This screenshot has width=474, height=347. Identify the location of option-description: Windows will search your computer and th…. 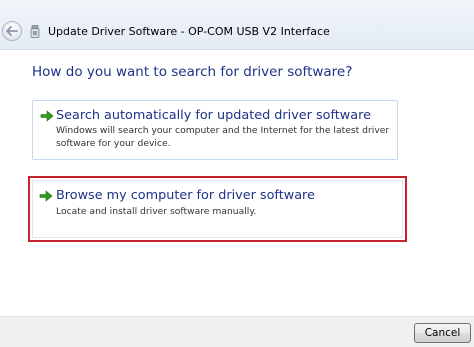
(223, 137).